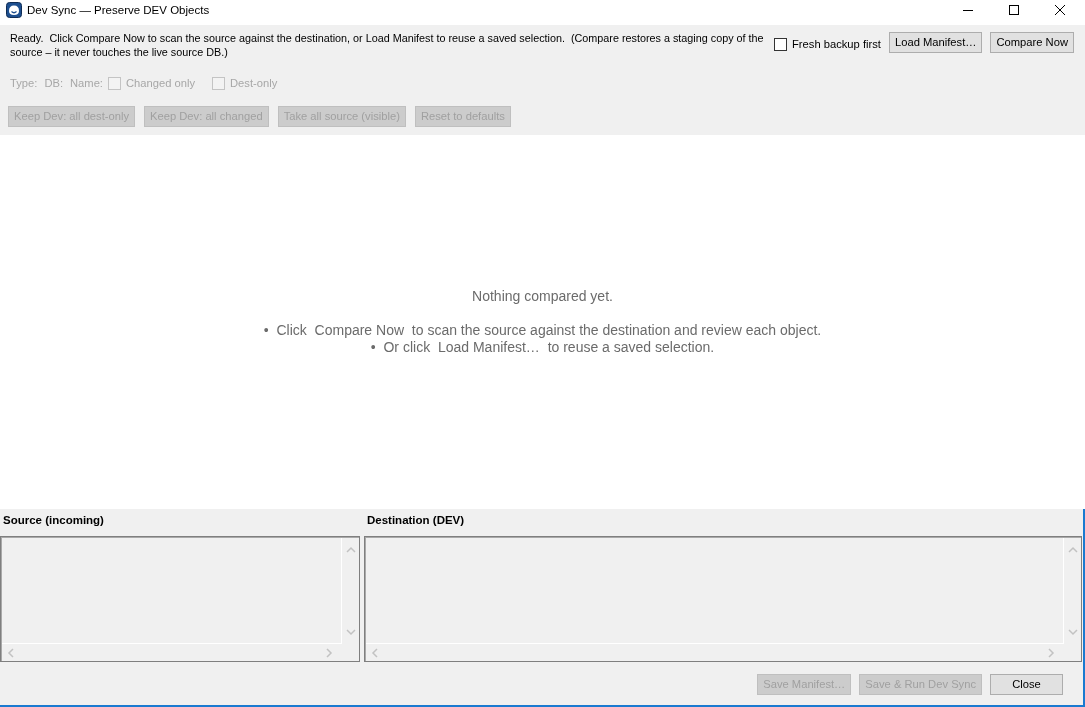 This screenshot has width=1085, height=707. I want to click on maximize-icon, so click(1014, 9).